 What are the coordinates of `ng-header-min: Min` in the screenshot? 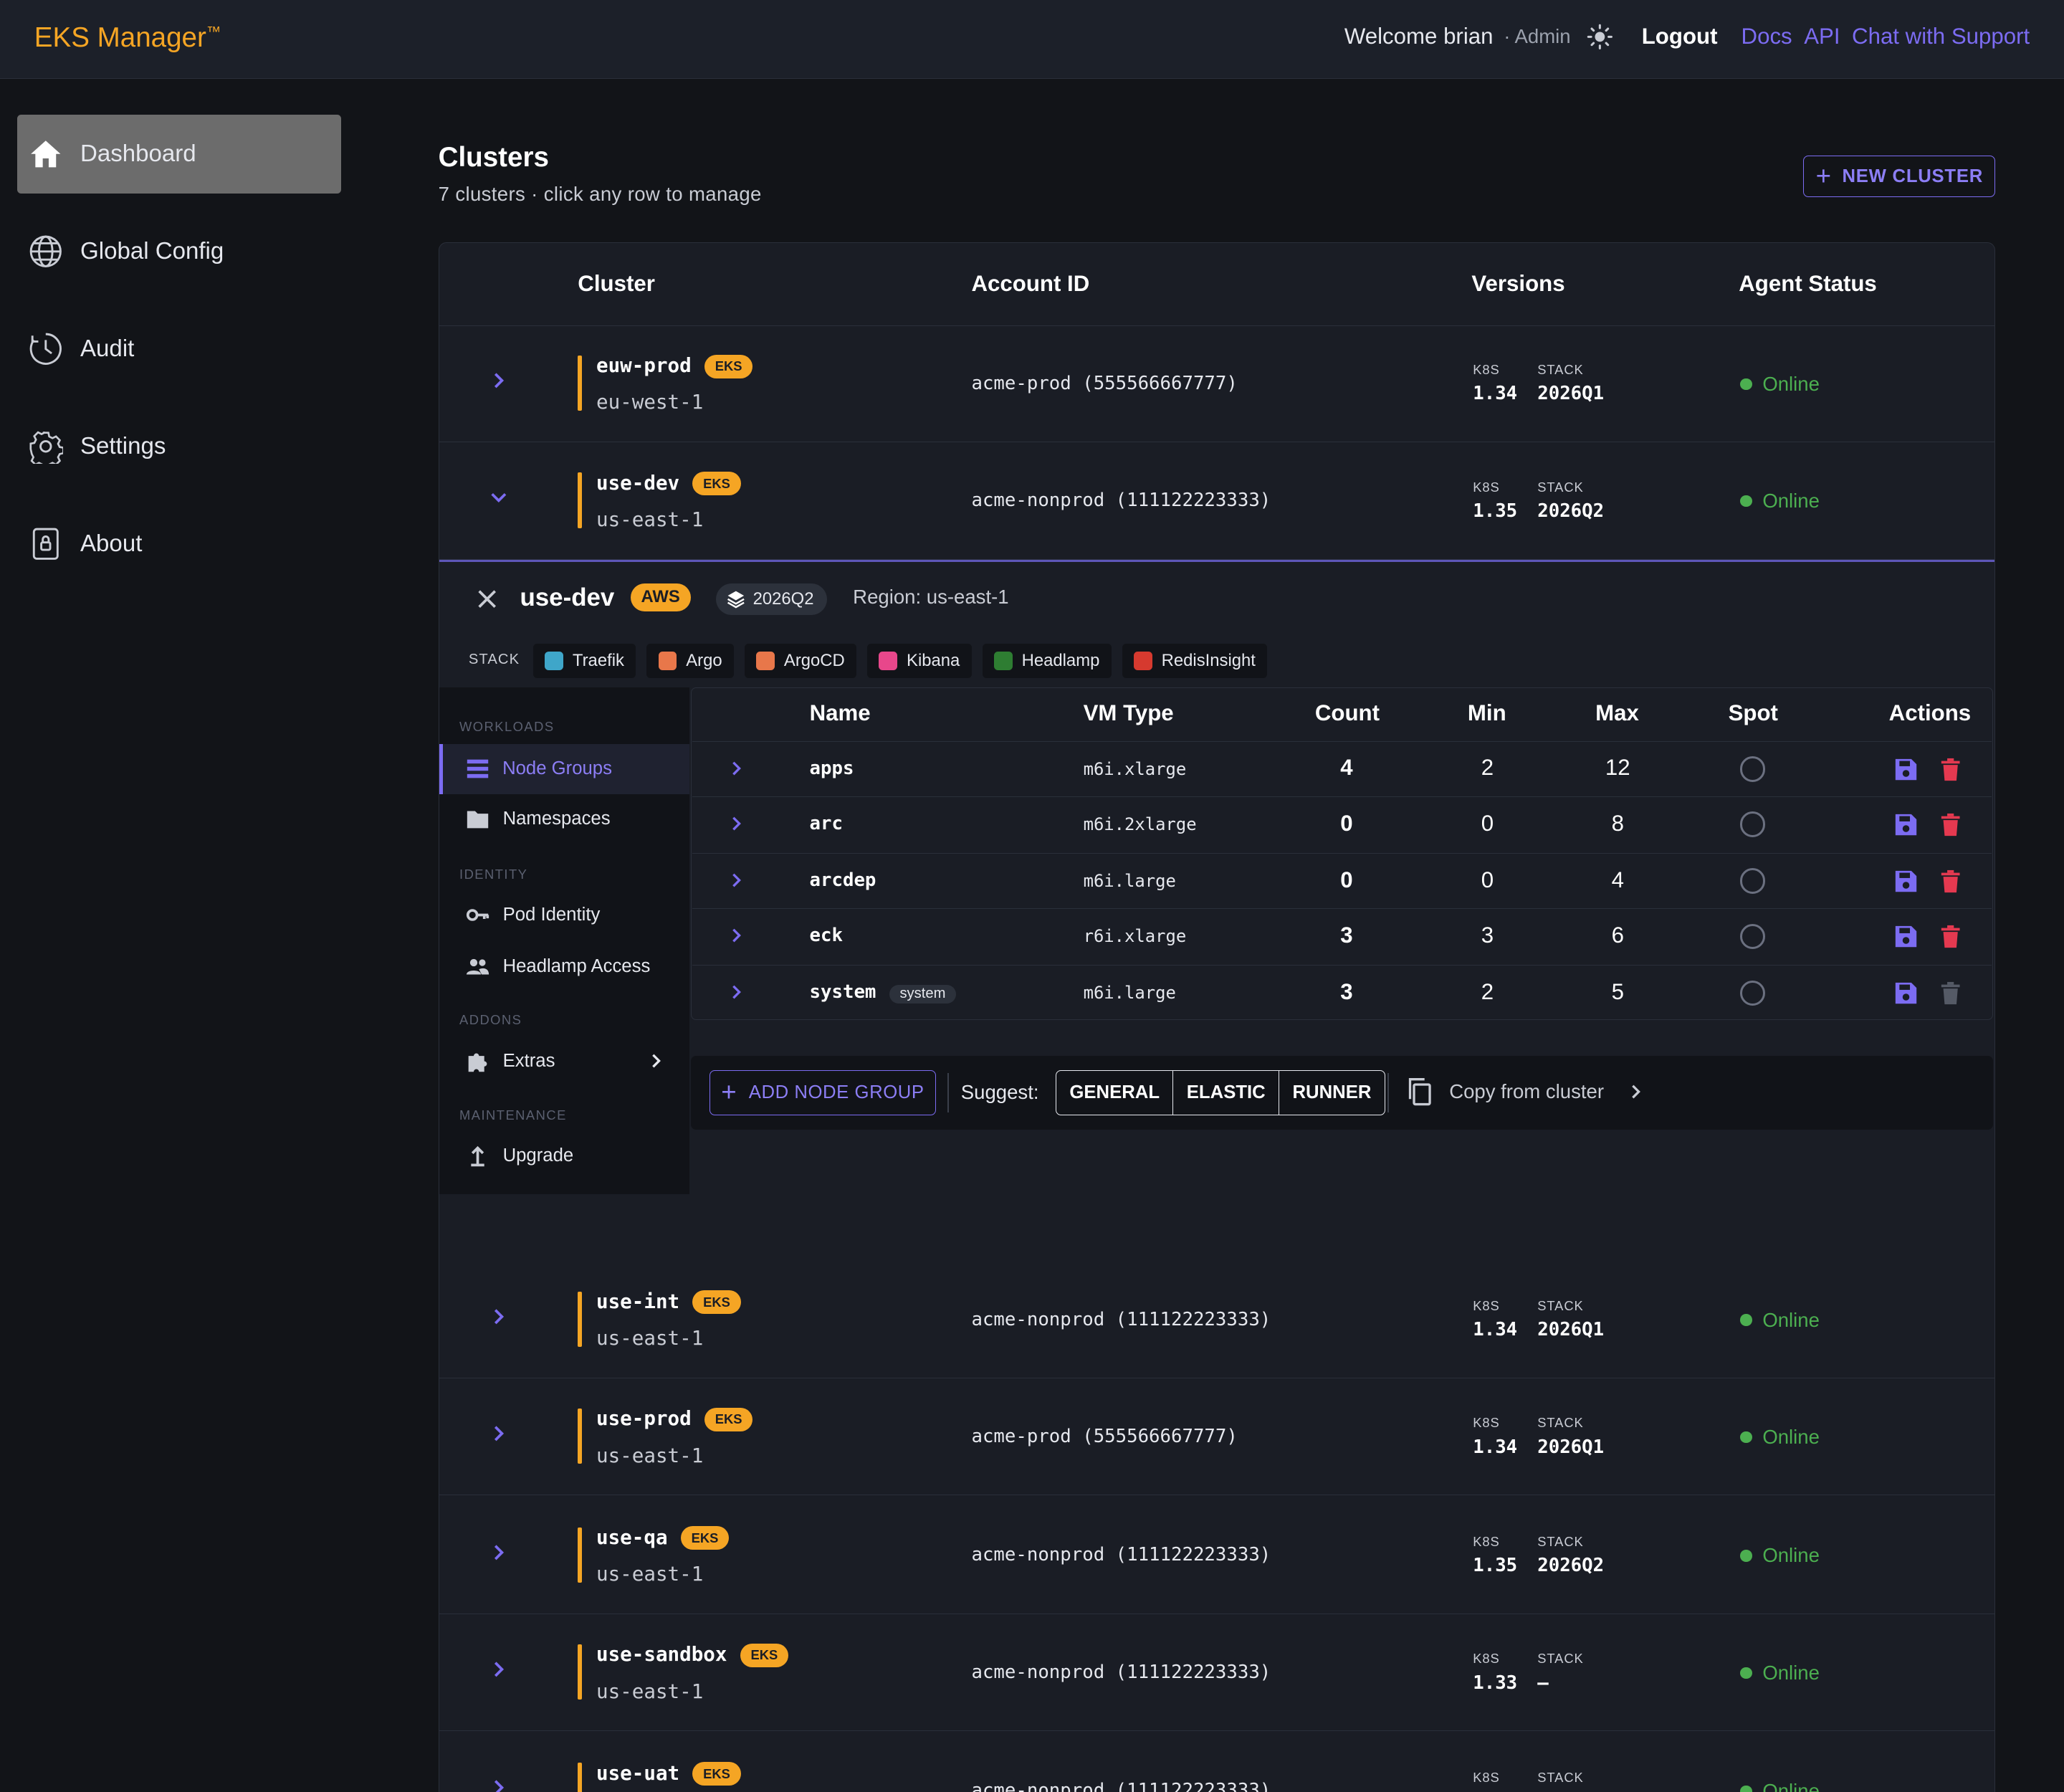 It's located at (1487, 713).